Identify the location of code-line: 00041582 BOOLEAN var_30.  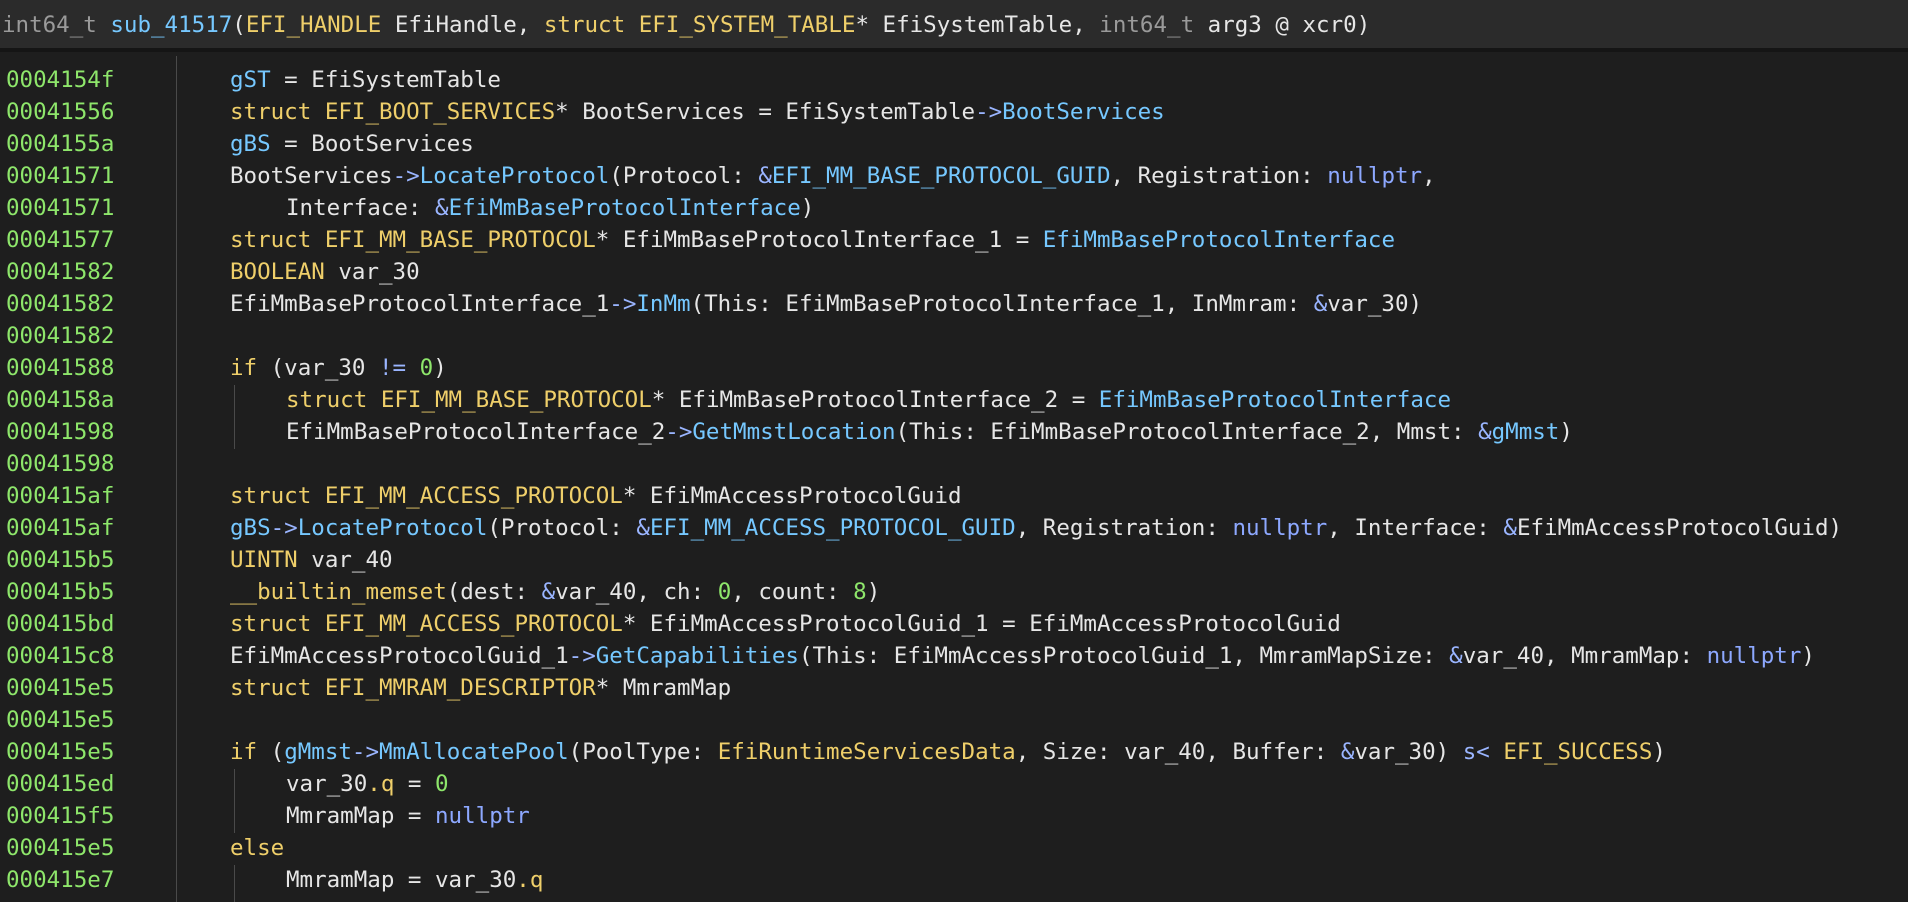
(954, 272).